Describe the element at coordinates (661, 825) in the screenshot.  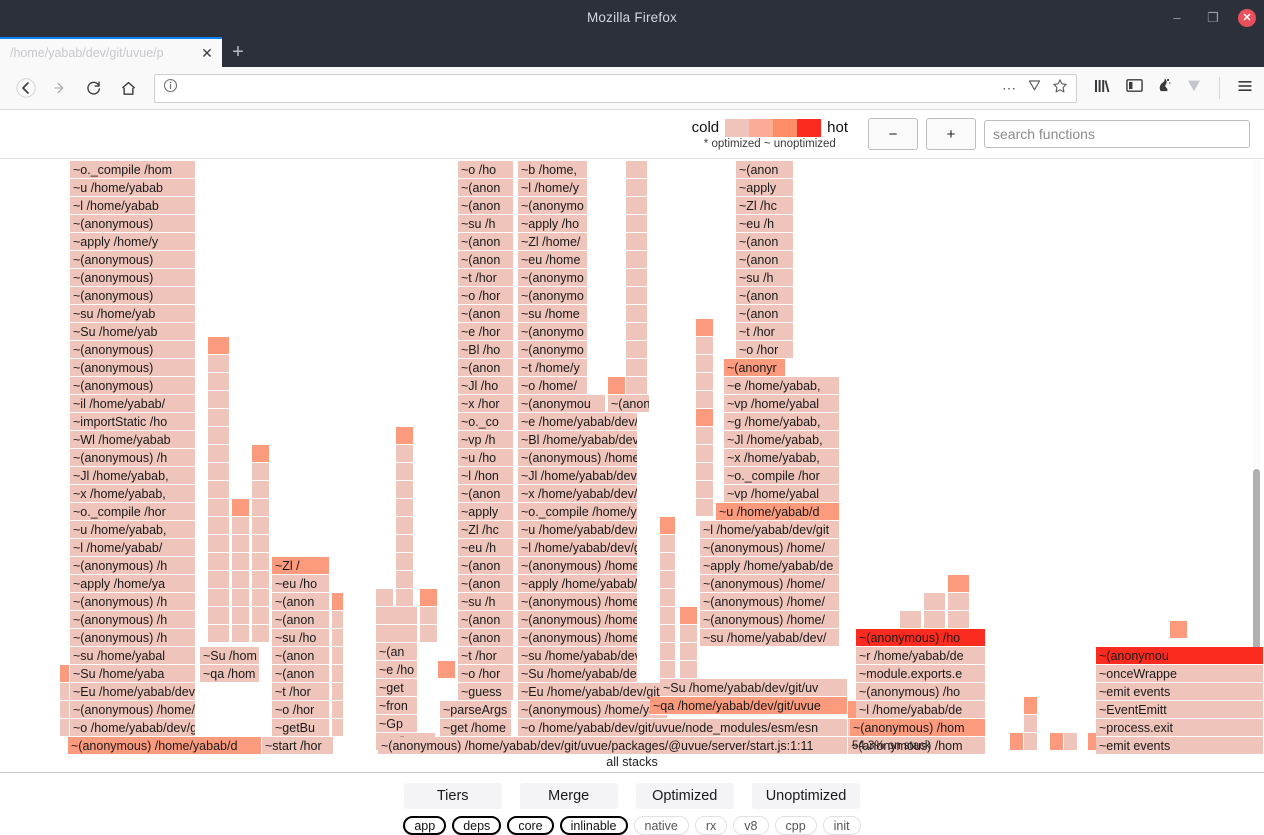
I see `filter-tag-native: native` at that location.